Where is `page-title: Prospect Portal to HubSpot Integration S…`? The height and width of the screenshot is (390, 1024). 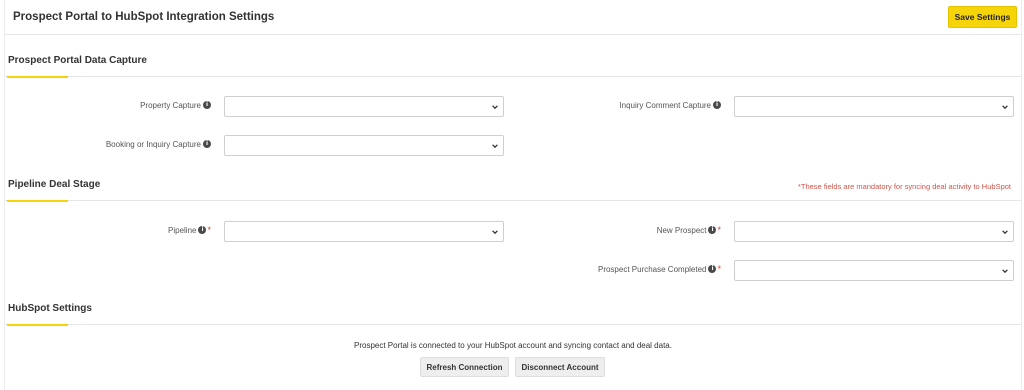
page-title: Prospect Portal to HubSpot Integration S… is located at coordinates (144, 17).